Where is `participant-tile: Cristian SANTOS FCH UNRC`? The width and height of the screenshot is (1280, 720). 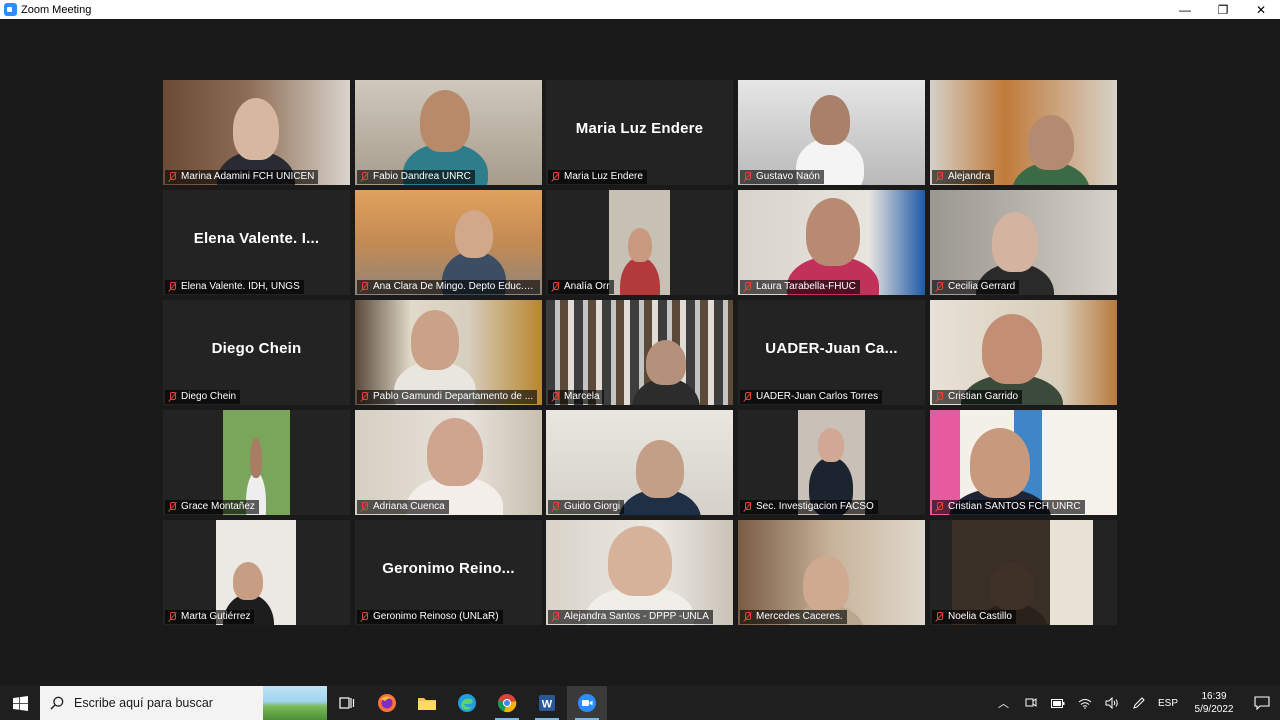
participant-tile: Cristian SANTOS FCH UNRC is located at coordinates (1023, 462).